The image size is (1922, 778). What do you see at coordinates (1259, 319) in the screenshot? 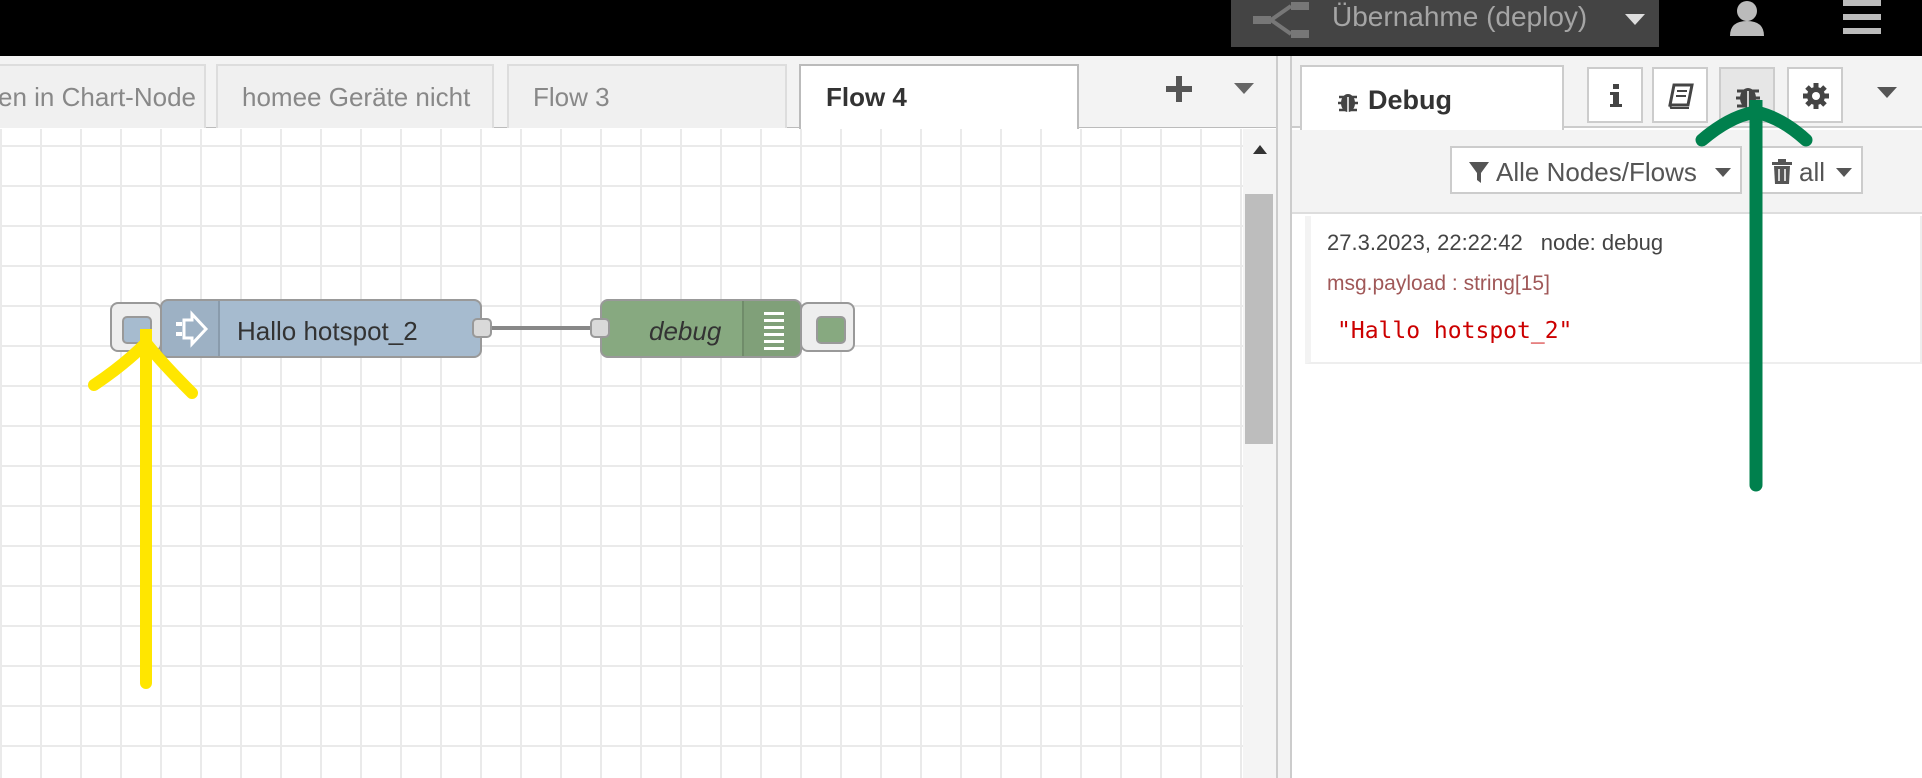
I see `scrollbar-thumb` at bounding box center [1259, 319].